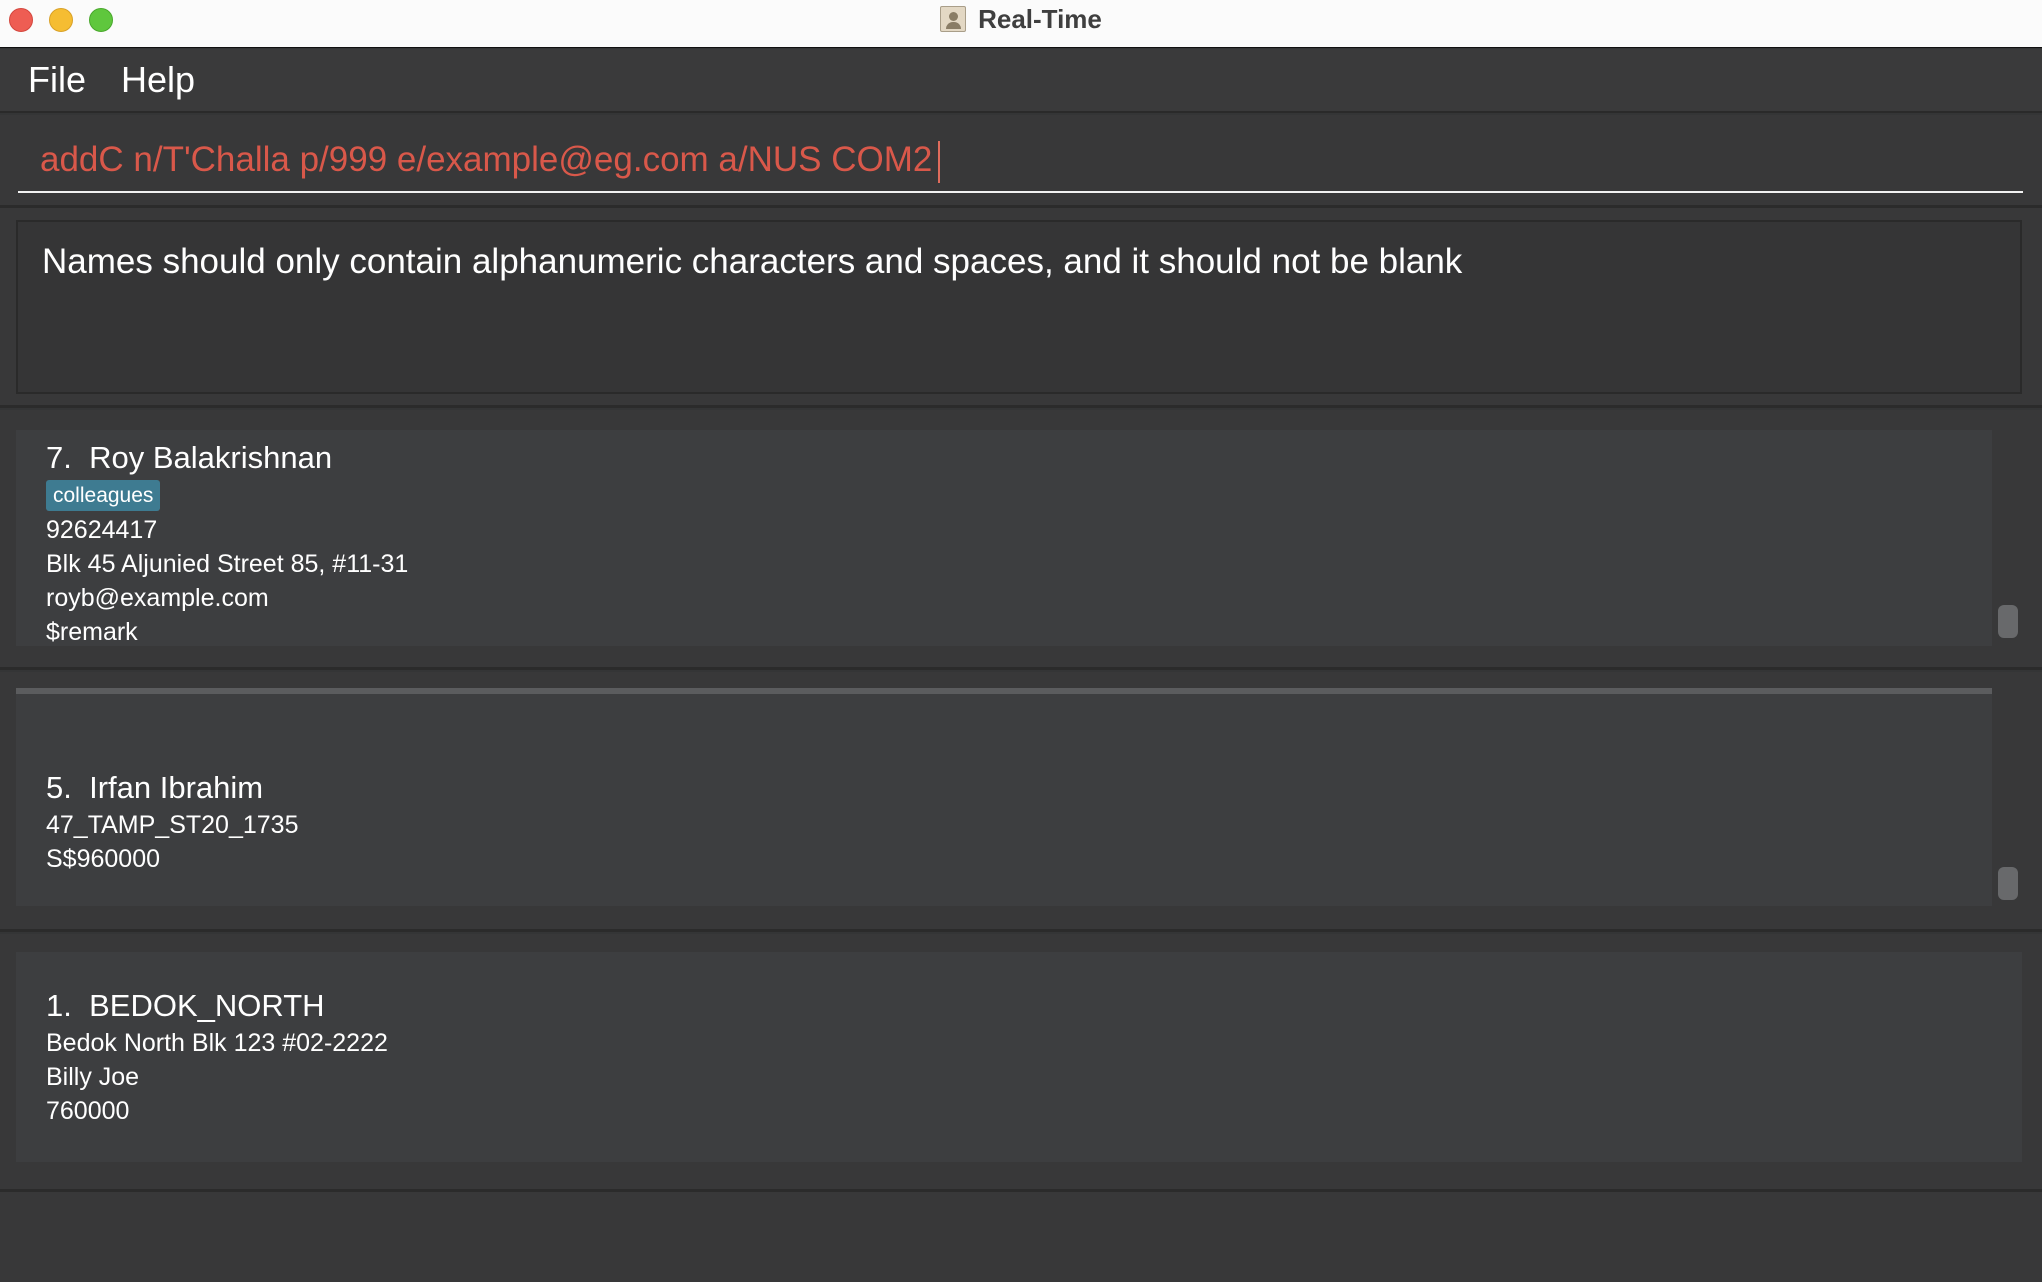 The height and width of the screenshot is (1282, 2042). Describe the element at coordinates (57, 80) in the screenshot. I see `menu-file: File` at that location.